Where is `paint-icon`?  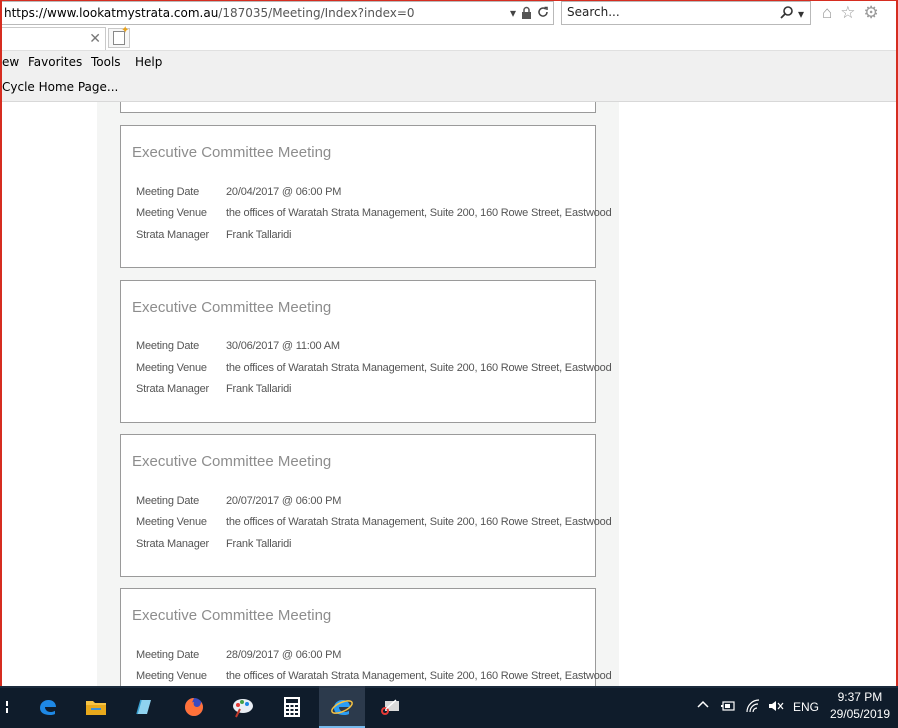 paint-icon is located at coordinates (243, 707).